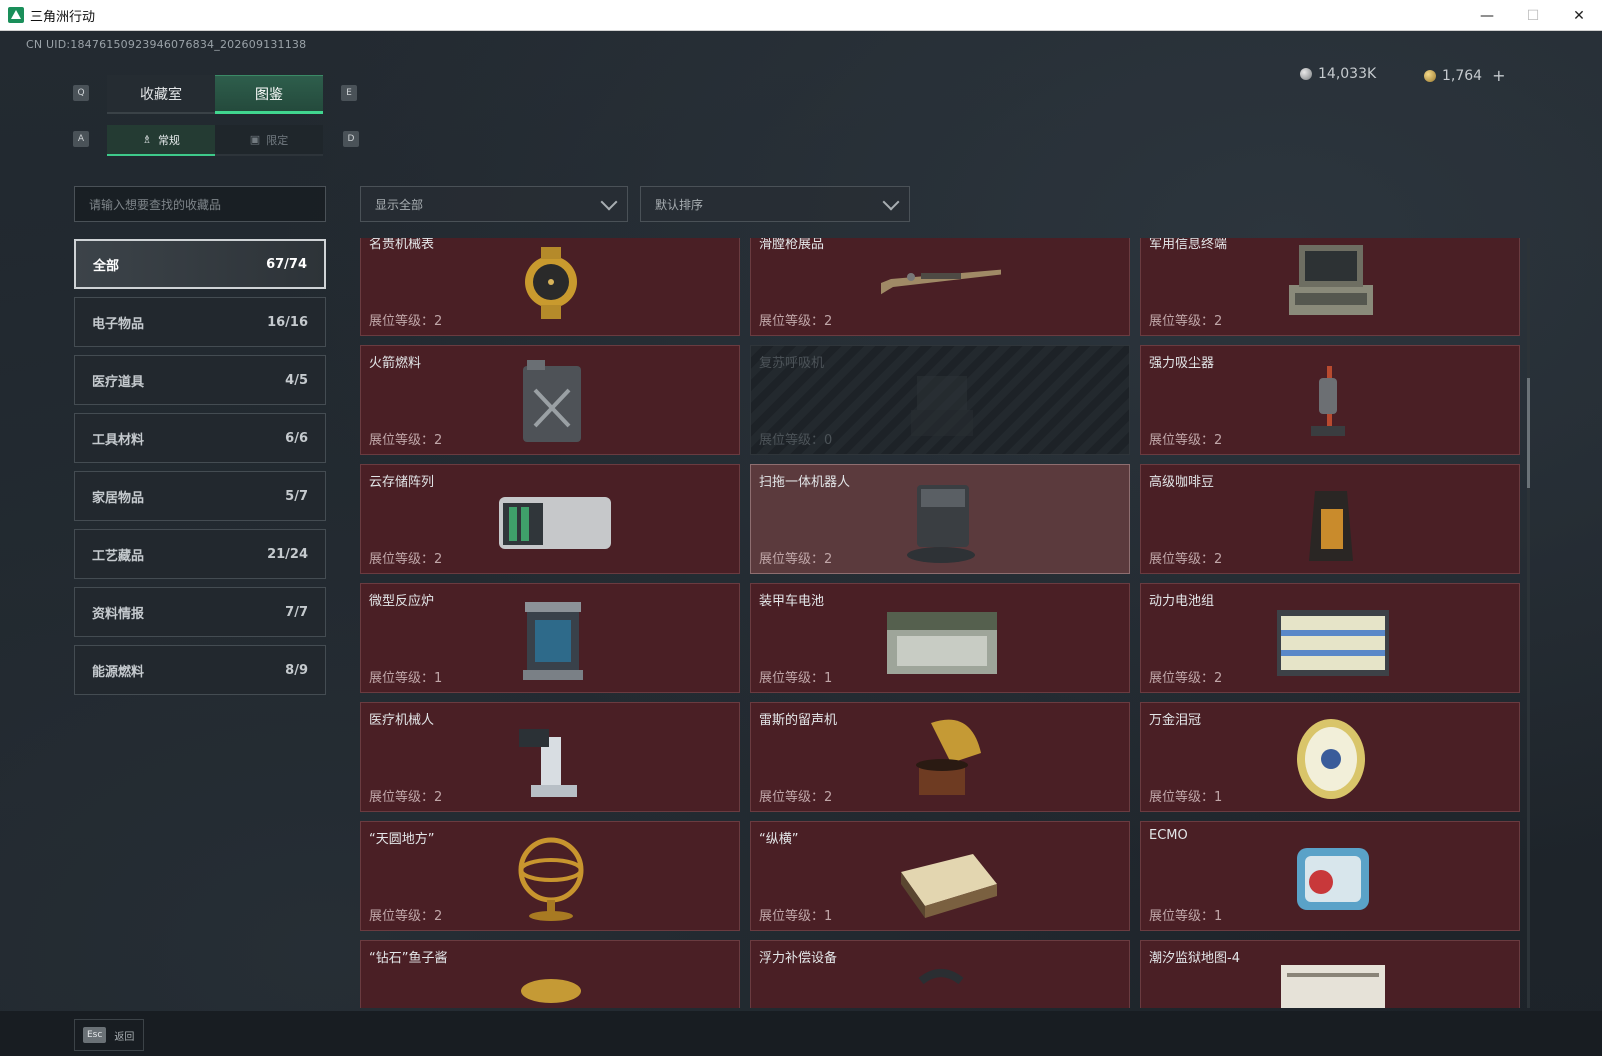 Image resolution: width=1602 pixels, height=1056 pixels. Describe the element at coordinates (1333, 643) in the screenshot. I see `battery-pack-icon` at that location.